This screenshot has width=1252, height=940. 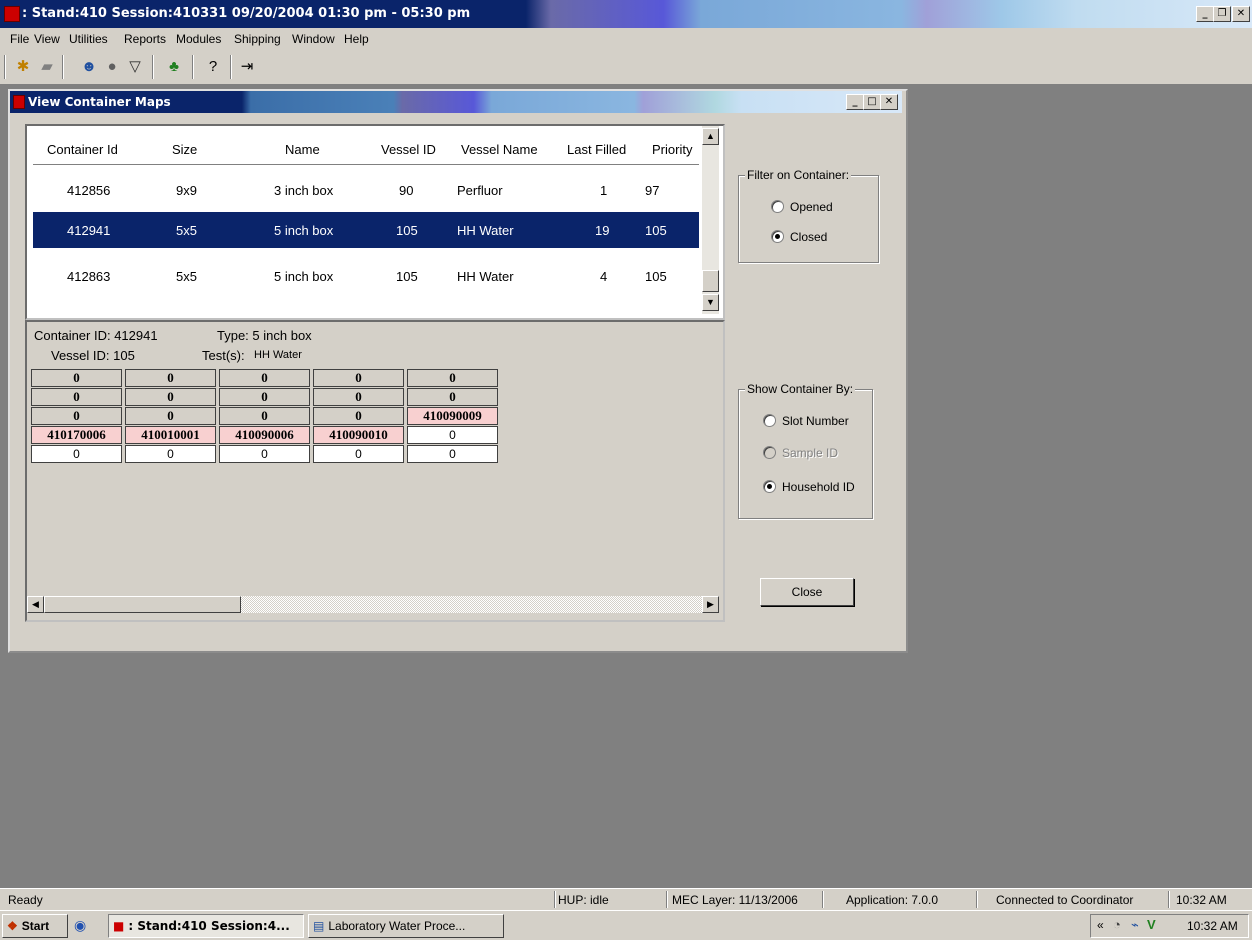 What do you see at coordinates (247, 67) in the screenshot?
I see `exit-icon: ⇥` at bounding box center [247, 67].